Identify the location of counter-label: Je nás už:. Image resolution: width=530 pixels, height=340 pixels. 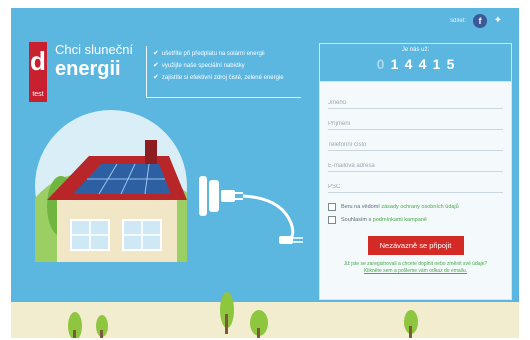
(415, 50).